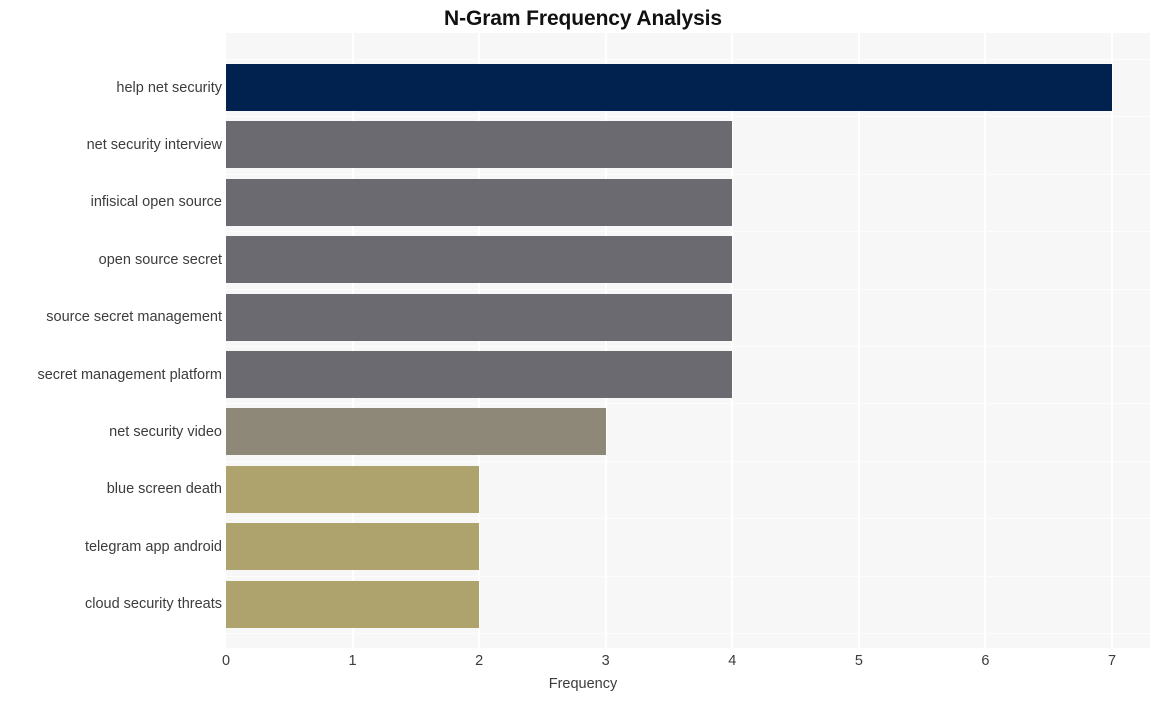 The image size is (1166, 701). Describe the element at coordinates (583, 663) in the screenshot. I see `x-axis-ticks: 0 1 2 3 4 5 6 7` at that location.